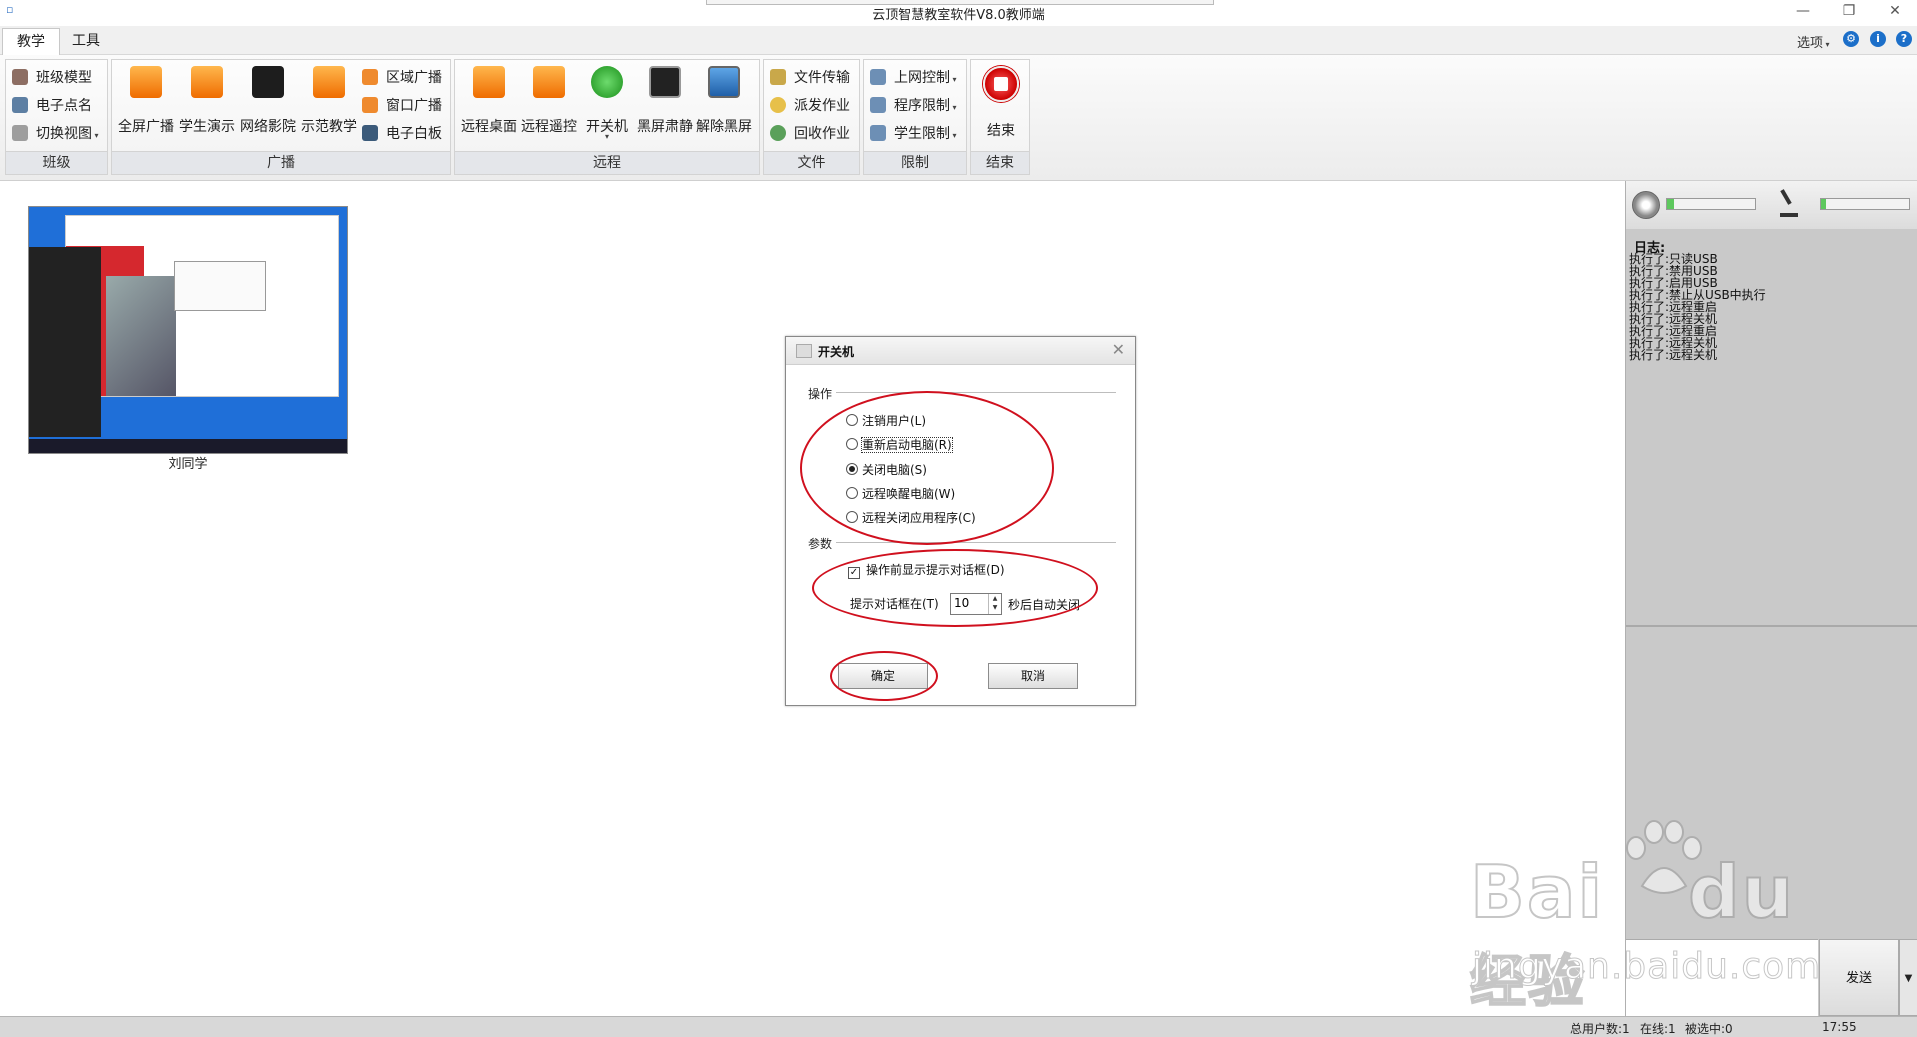 Image resolution: width=1917 pixels, height=1037 pixels. Describe the element at coordinates (64, 78) in the screenshot. I see `class-model-label: 班级模型` at that location.